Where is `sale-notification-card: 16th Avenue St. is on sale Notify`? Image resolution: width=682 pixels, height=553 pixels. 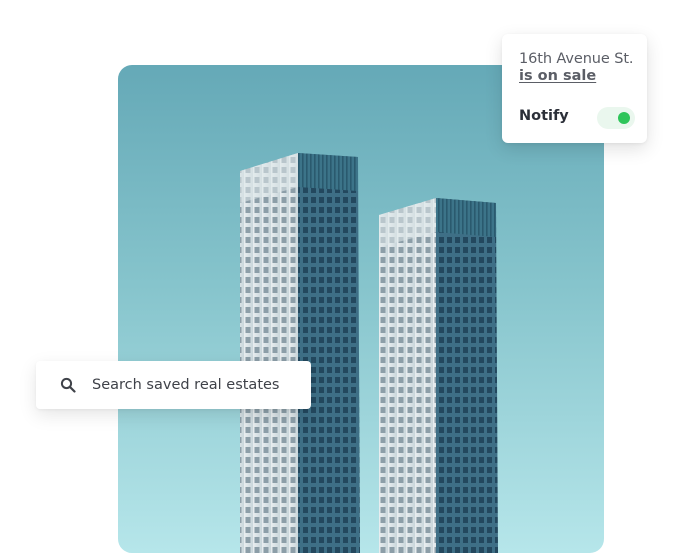
sale-notification-card: 16th Avenue St. is on sale Notify is located at coordinates (574, 88).